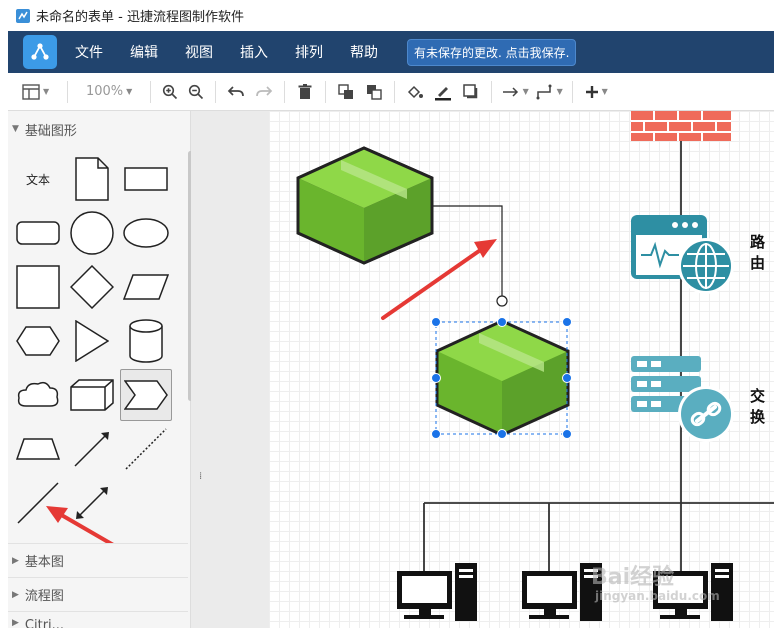 This screenshot has width=774, height=628. Describe the element at coordinates (387, 15) in the screenshot. I see `window-titlebar: 未命名的表单 - 迅捷流程图制作软件` at that location.